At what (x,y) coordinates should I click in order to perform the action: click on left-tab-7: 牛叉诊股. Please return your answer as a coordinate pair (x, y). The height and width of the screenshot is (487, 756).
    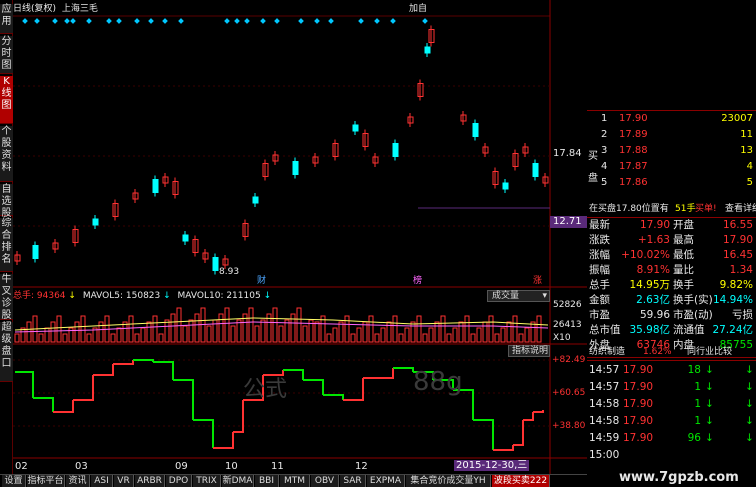
    Looking at the image, I should click on (6, 297).